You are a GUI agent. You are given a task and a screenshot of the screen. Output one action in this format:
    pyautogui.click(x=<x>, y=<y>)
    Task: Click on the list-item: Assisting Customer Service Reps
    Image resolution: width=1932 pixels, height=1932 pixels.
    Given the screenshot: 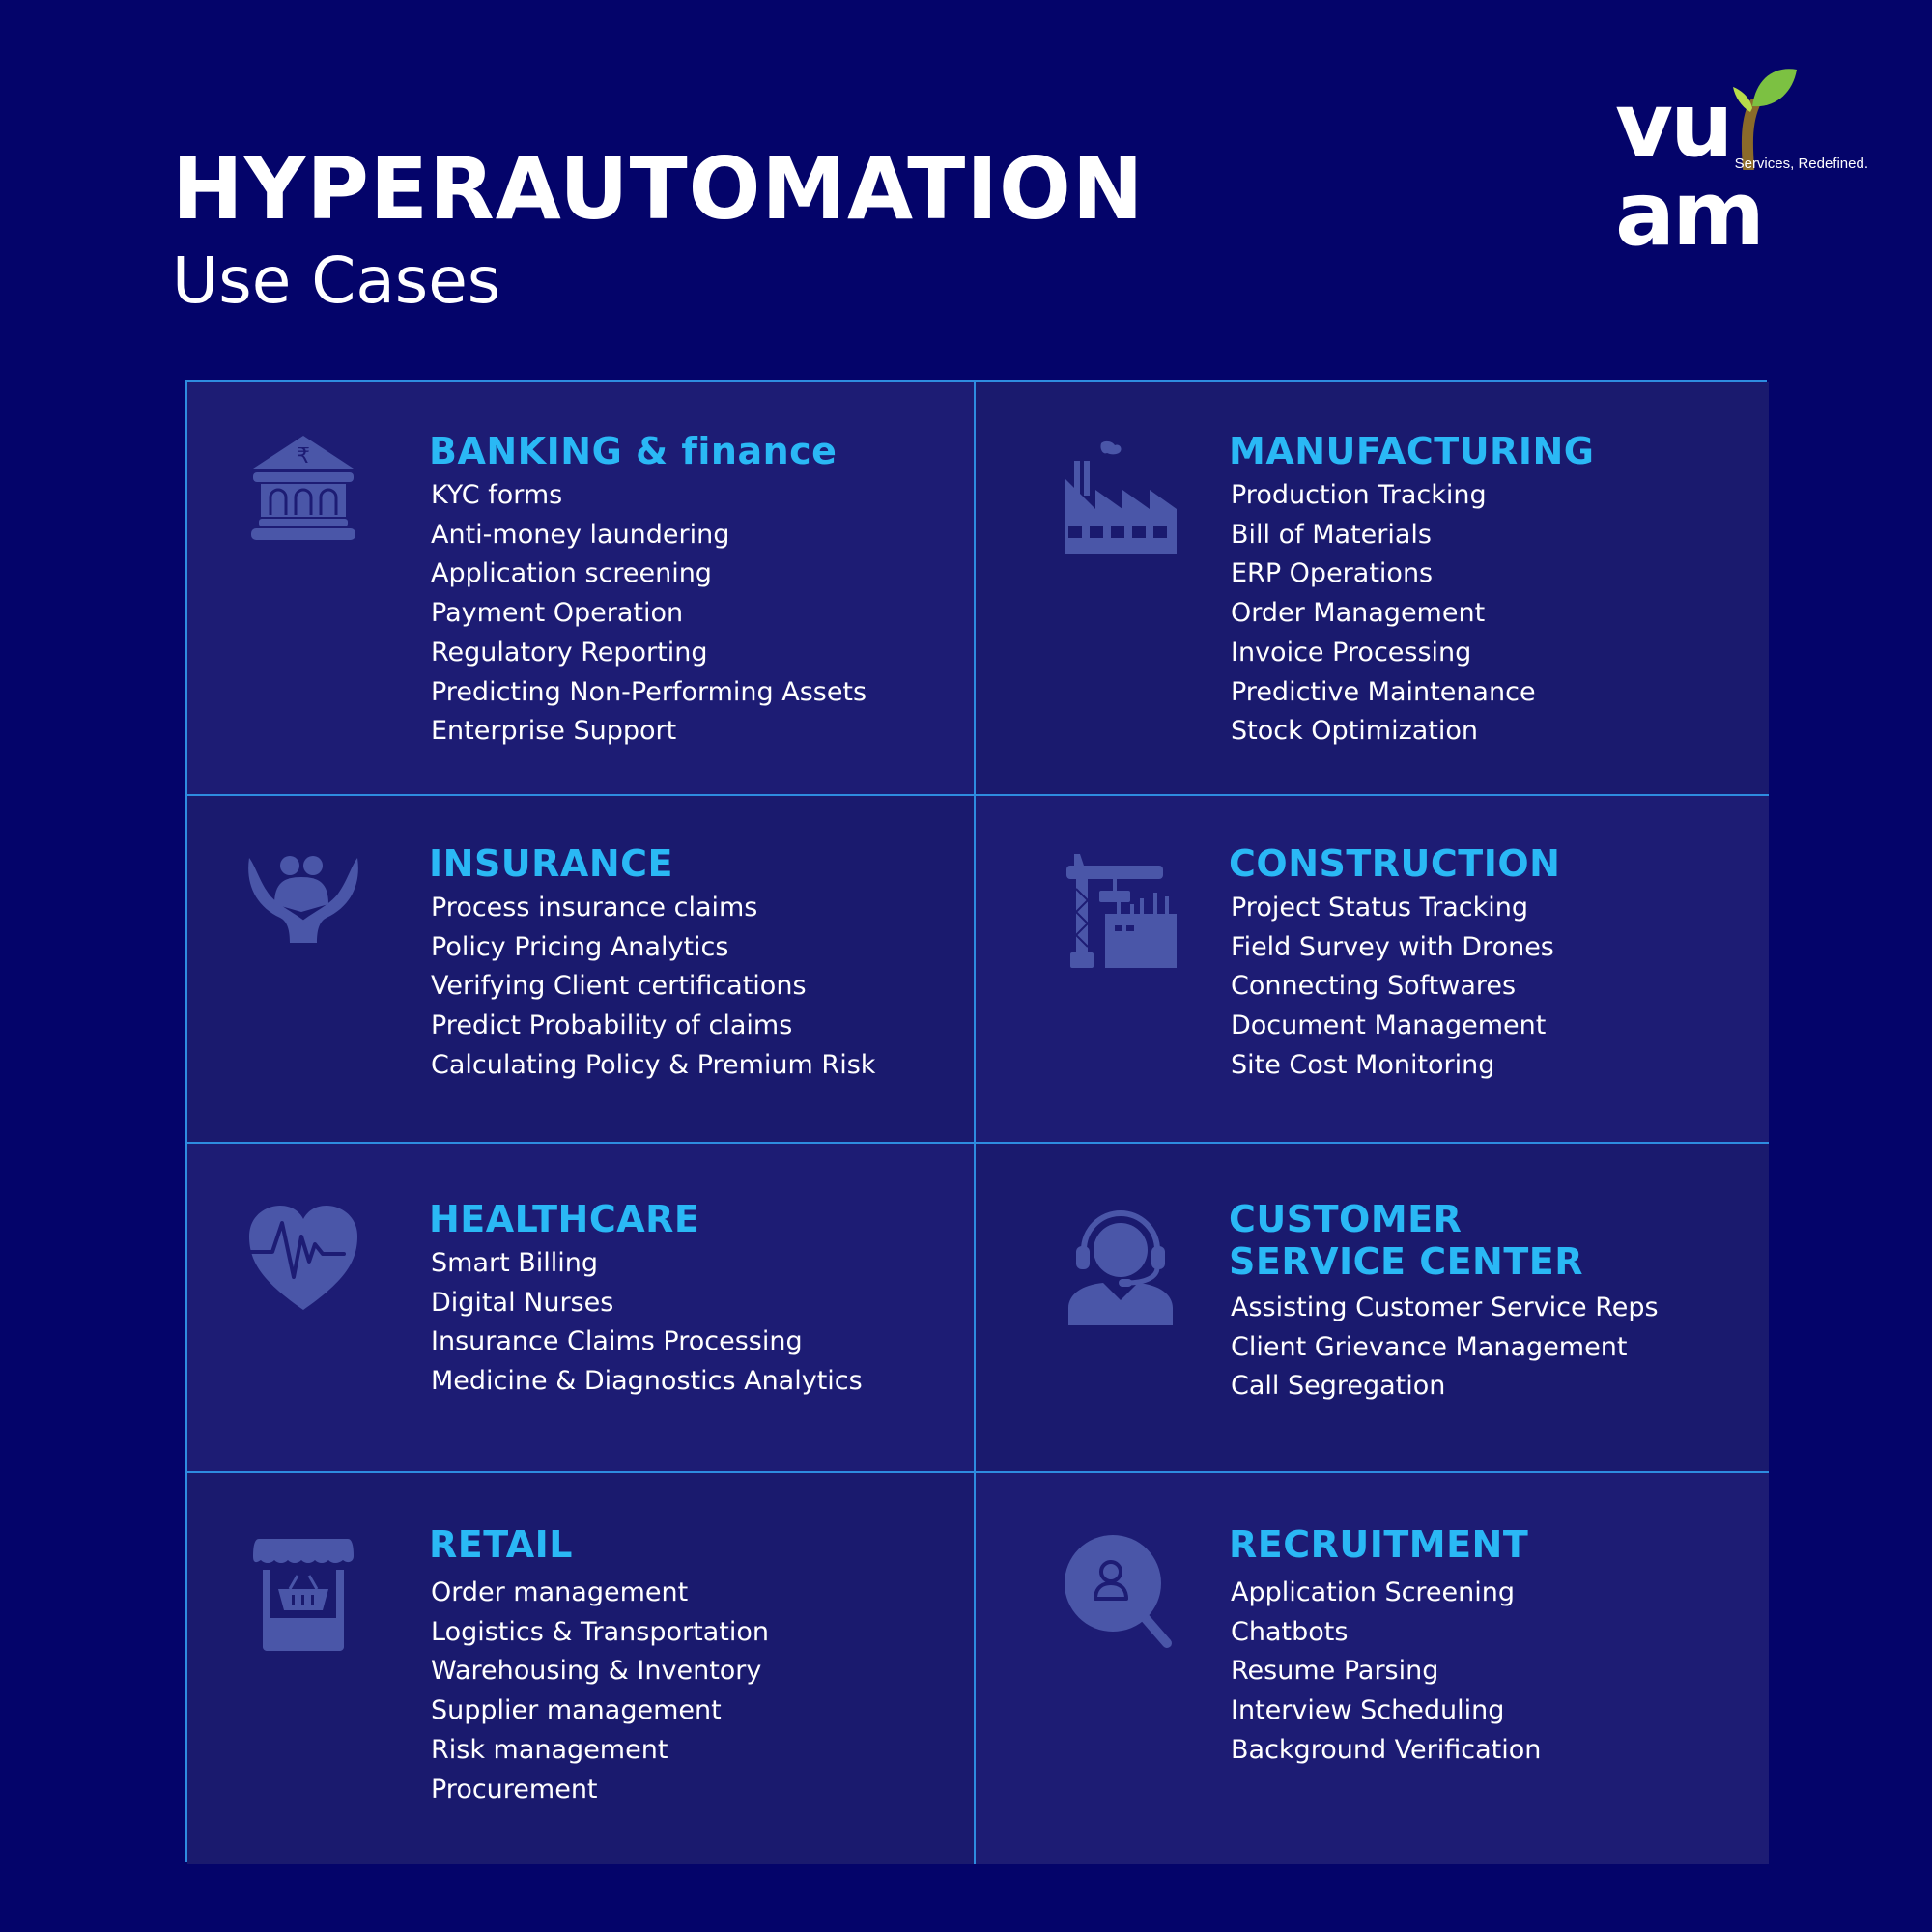 What is the action you would take?
    pyautogui.click(x=1445, y=1307)
    